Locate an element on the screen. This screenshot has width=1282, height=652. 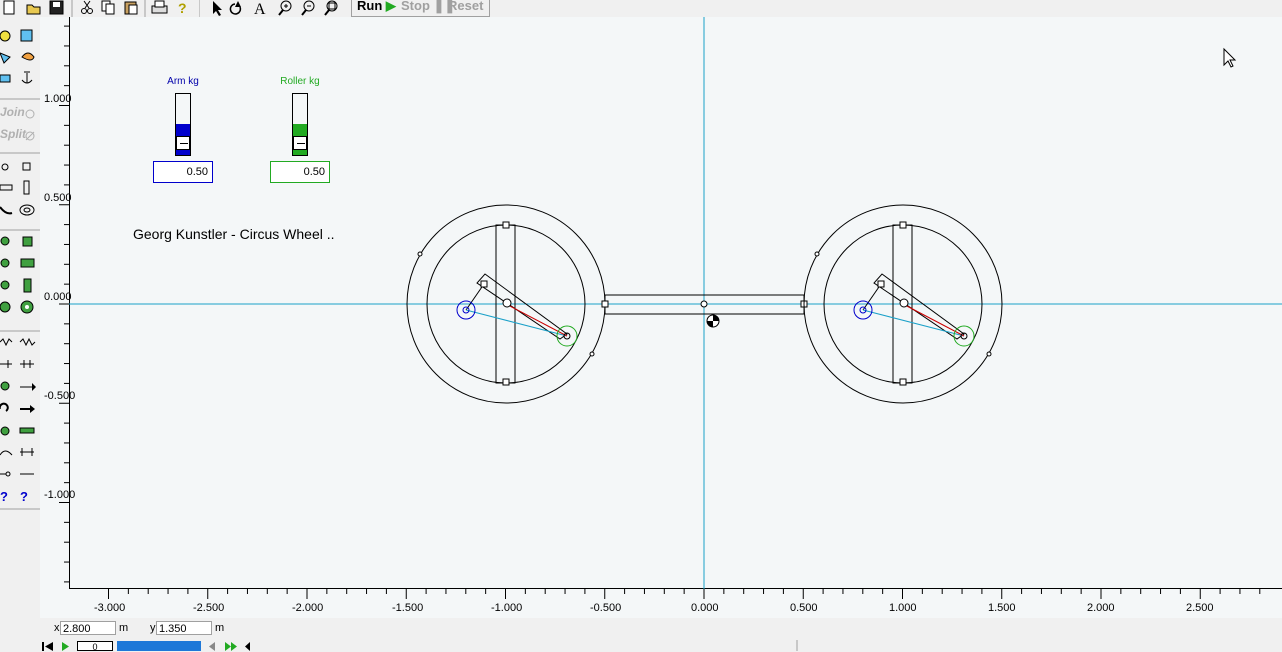
hruler-label: -2.000 is located at coordinates (308, 608).